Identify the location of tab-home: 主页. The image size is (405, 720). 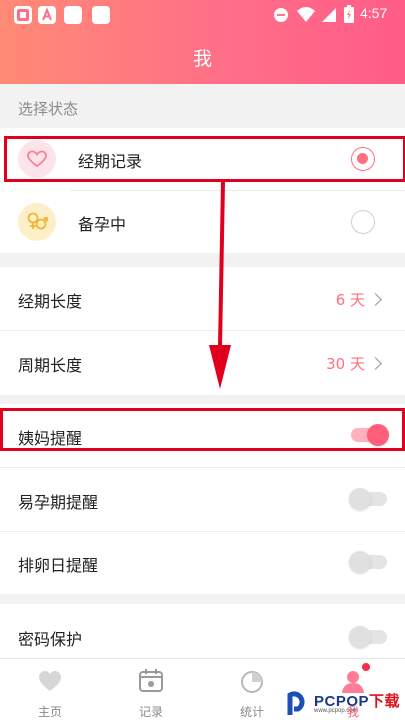
(50, 689).